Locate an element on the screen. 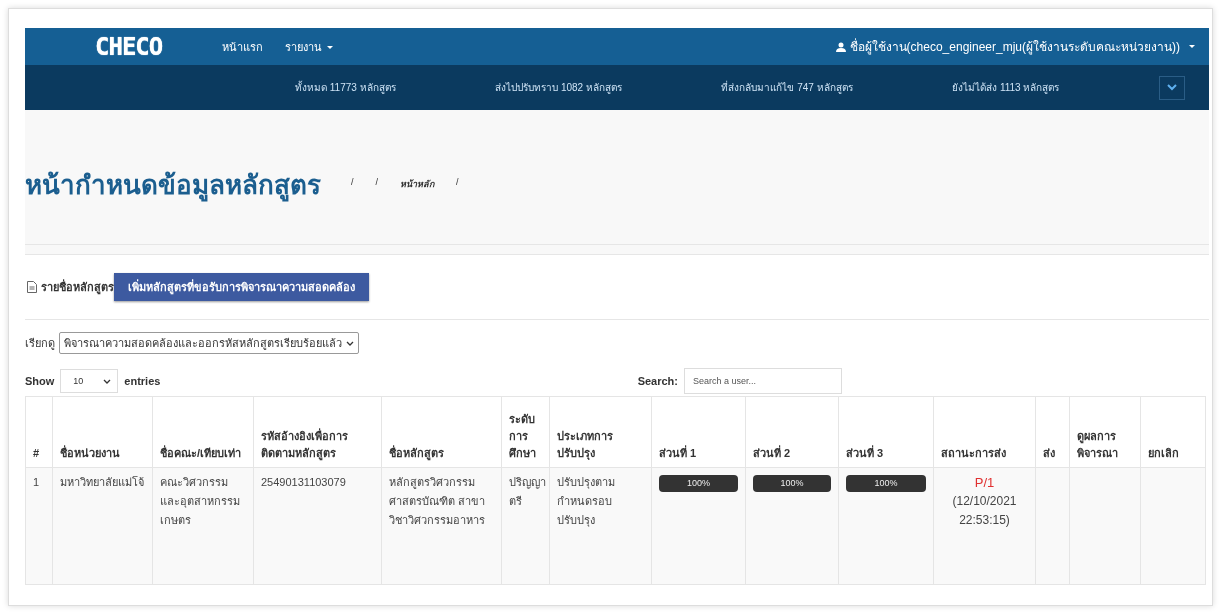  filter-label: เรียกดู is located at coordinates (40, 344).